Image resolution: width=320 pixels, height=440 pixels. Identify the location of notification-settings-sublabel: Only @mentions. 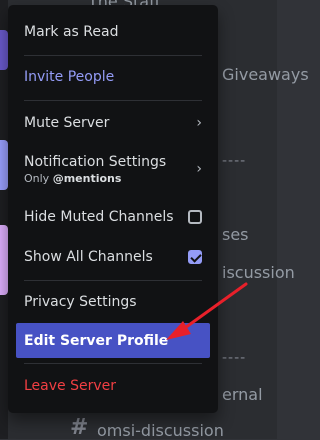
(95, 178).